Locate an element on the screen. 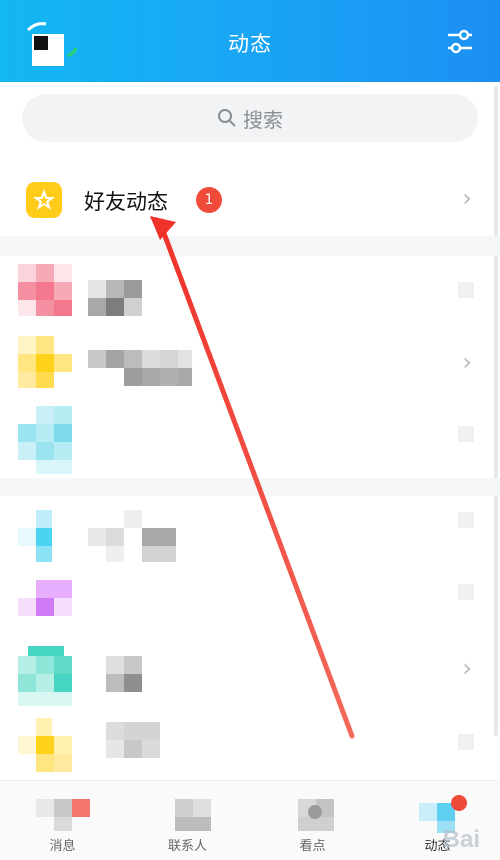 The width and height of the screenshot is (500, 860). search-icon is located at coordinates (227, 118).